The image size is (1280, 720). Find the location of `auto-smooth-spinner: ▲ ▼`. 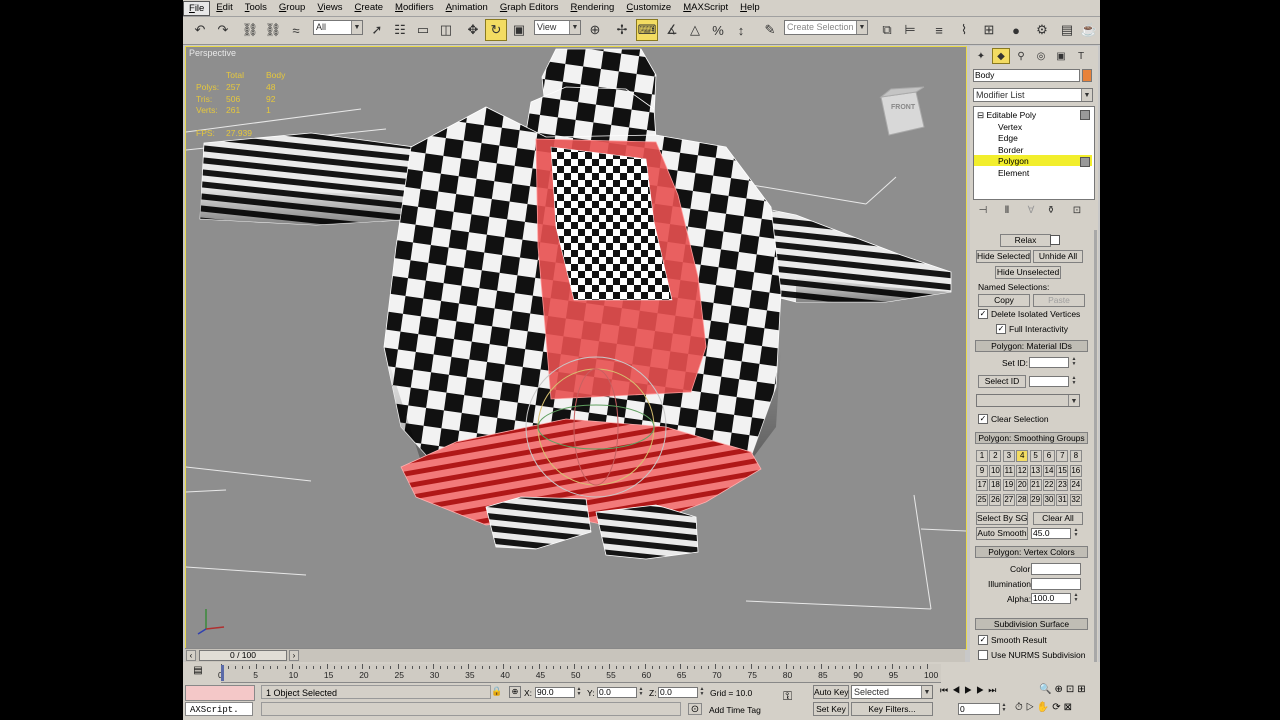

auto-smooth-spinner: ▲ ▼ is located at coordinates (1076, 533).